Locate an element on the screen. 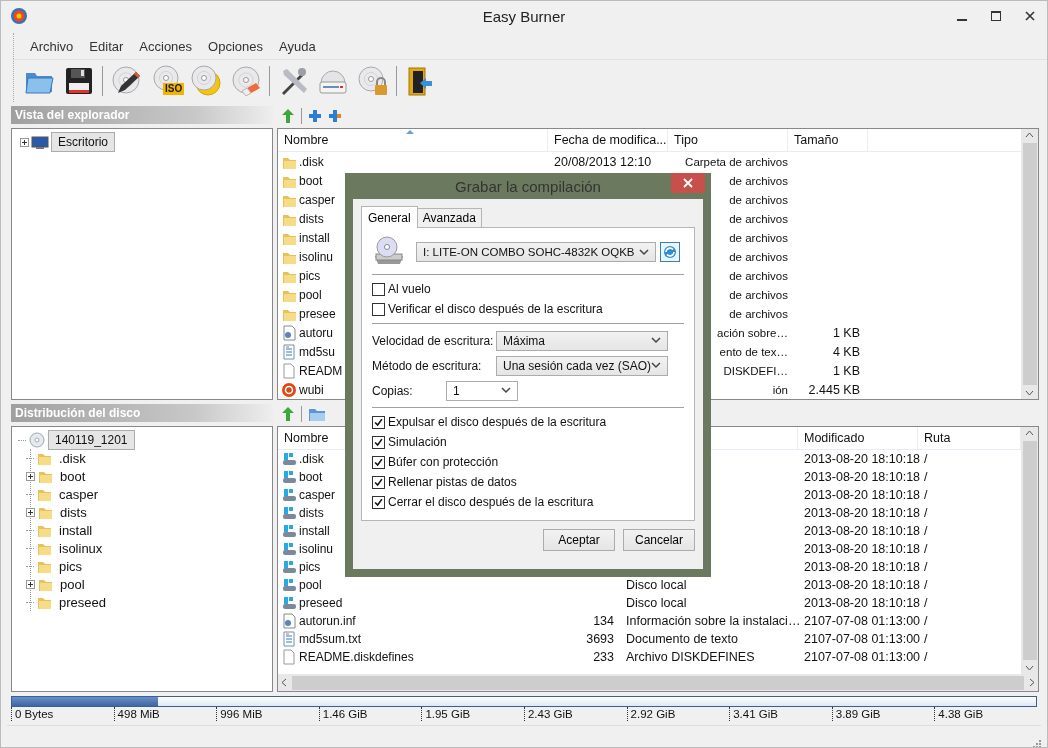 Image resolution: width=1048 pixels, height=748 pixels. tab: Avanzada is located at coordinates (449, 217).